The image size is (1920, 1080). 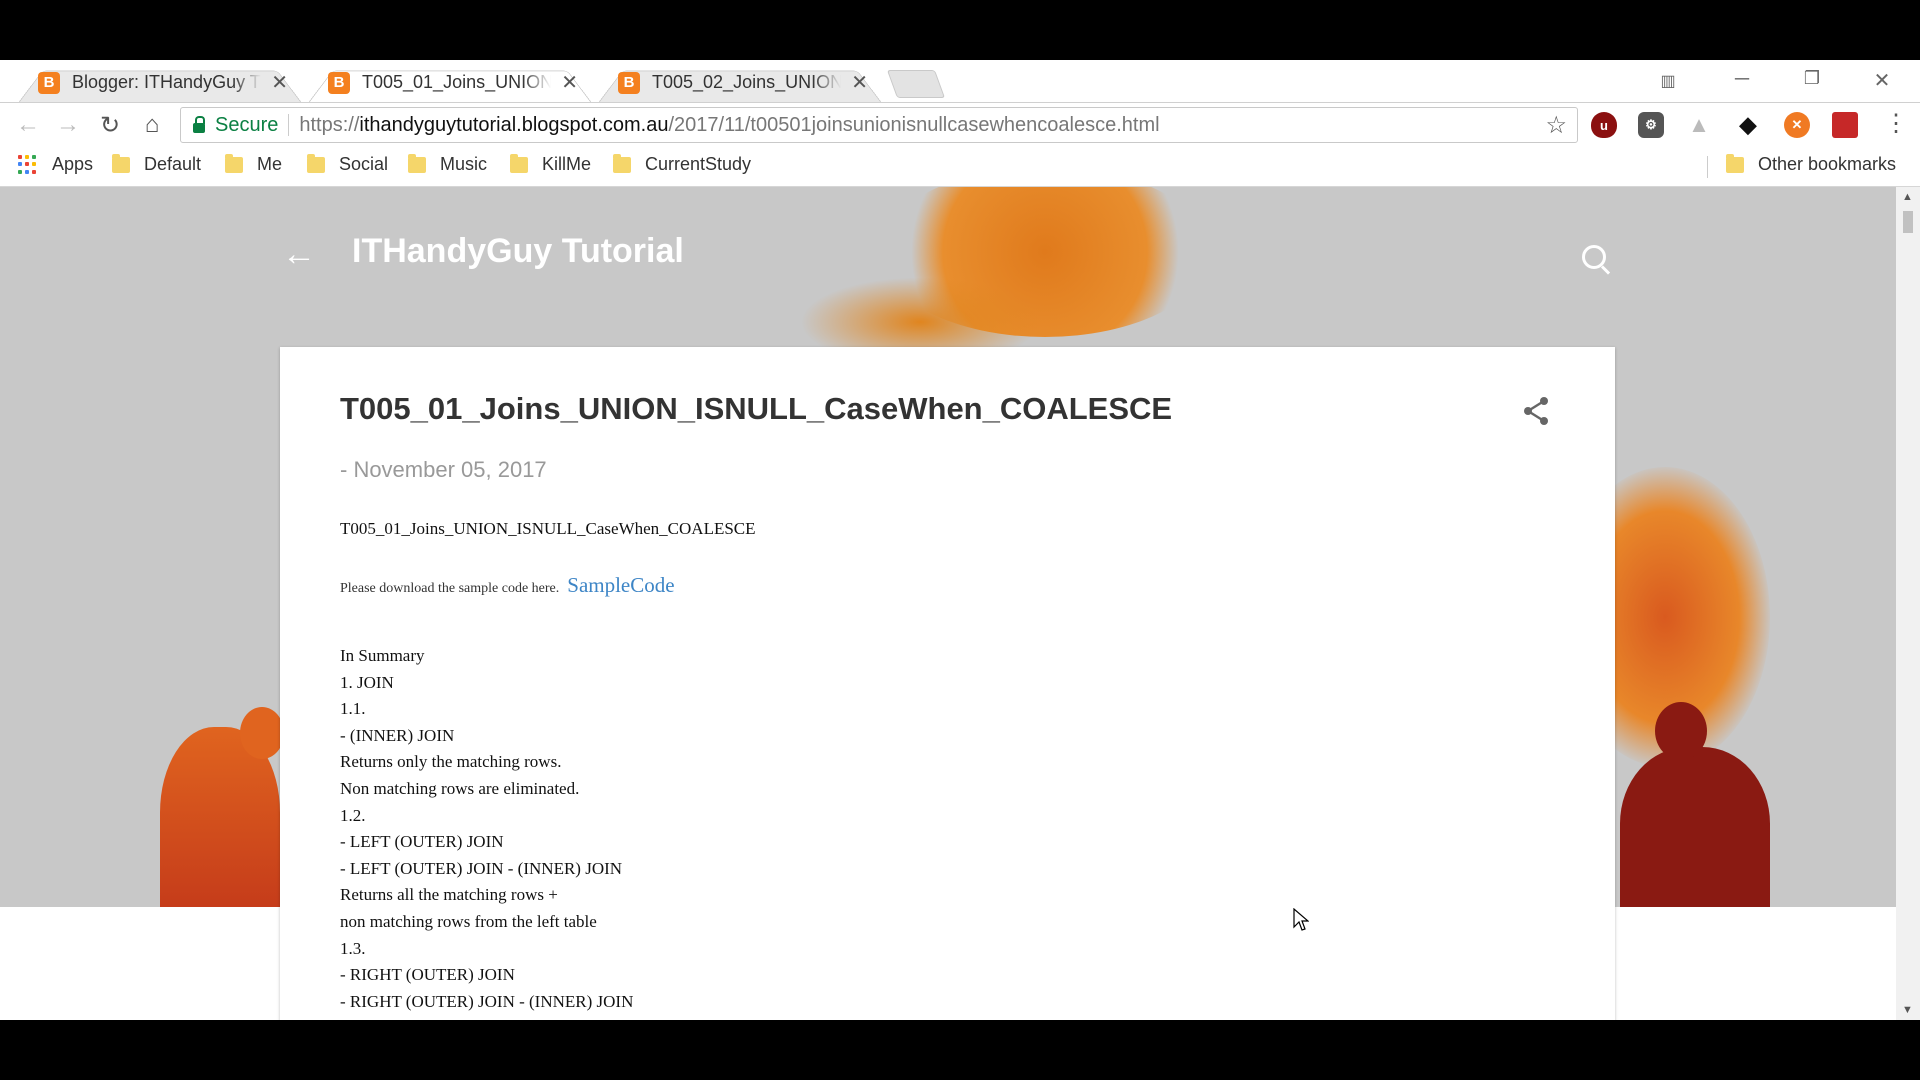 I want to click on post-body-line: Returns all the matching rows +, so click(x=449, y=895).